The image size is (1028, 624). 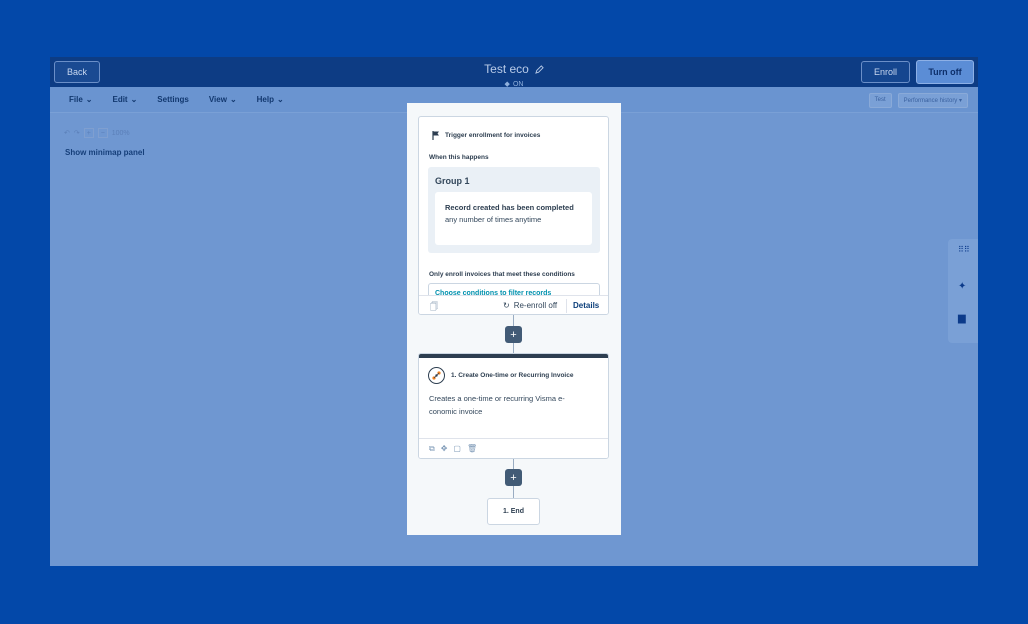 I want to click on menu-list: File ⌄ Edit ⌄ Settings View ⌄ Help ⌄, so click(x=176, y=99).